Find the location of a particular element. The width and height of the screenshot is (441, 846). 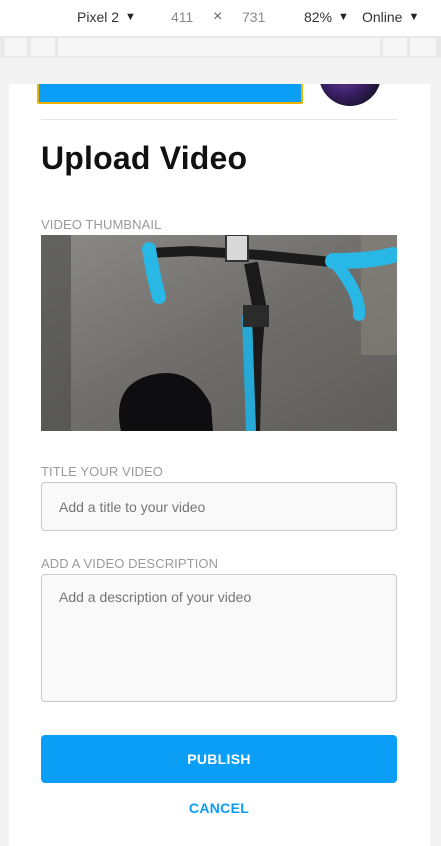

viewport-margin is located at coordinates (220, 71).